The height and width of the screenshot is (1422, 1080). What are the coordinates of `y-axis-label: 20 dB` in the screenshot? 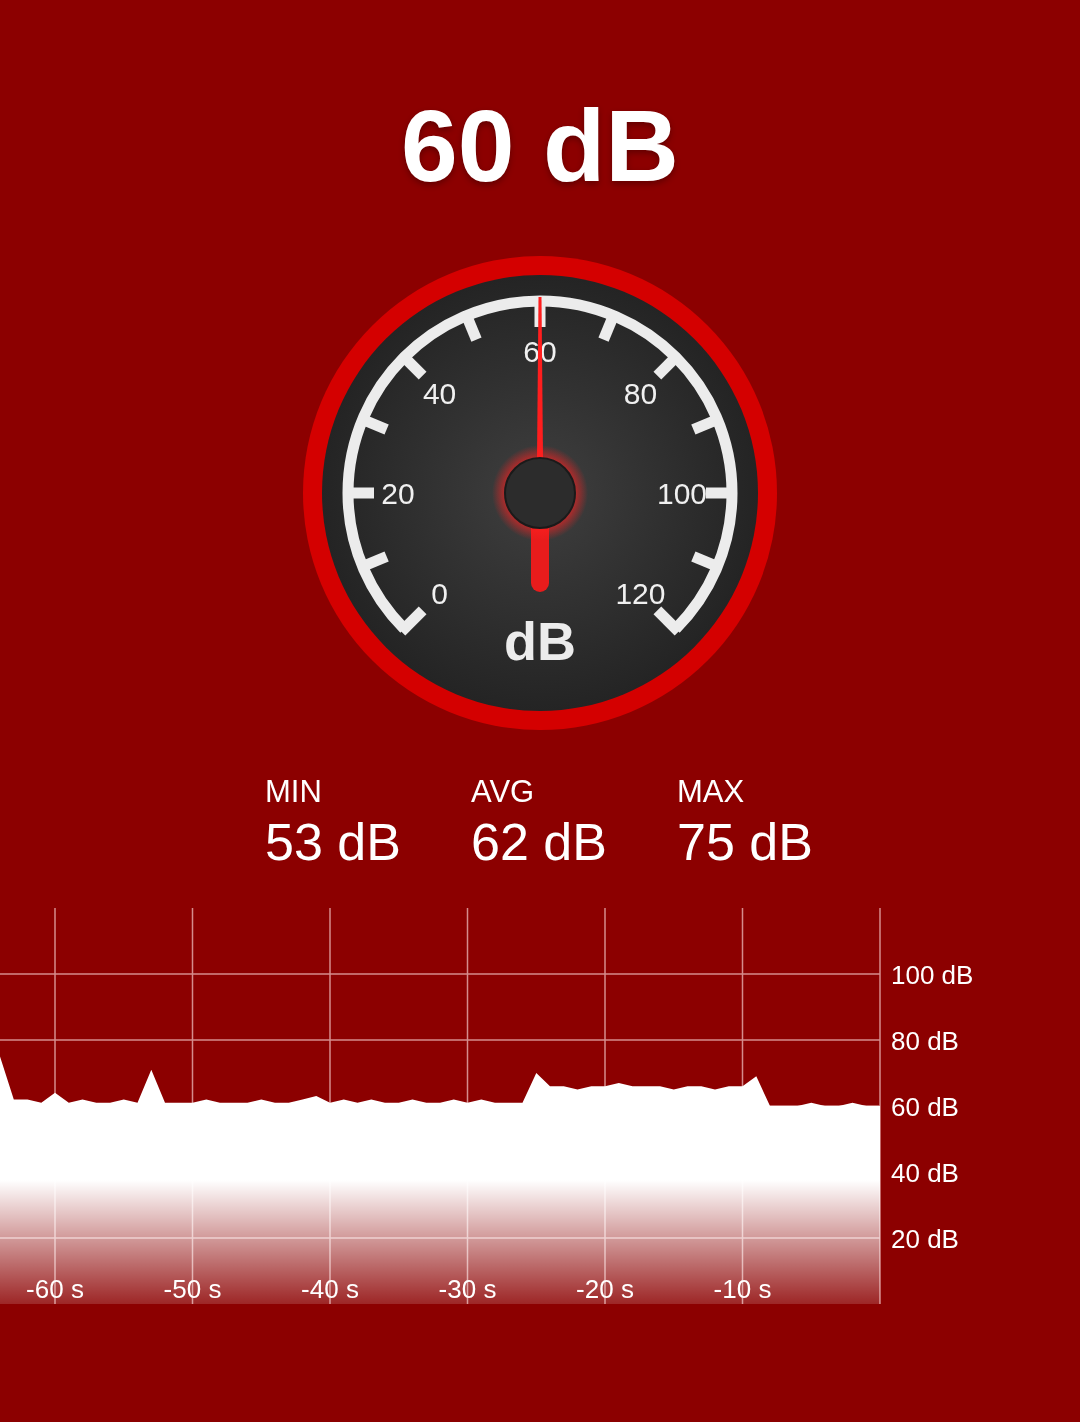 It's located at (925, 1239).